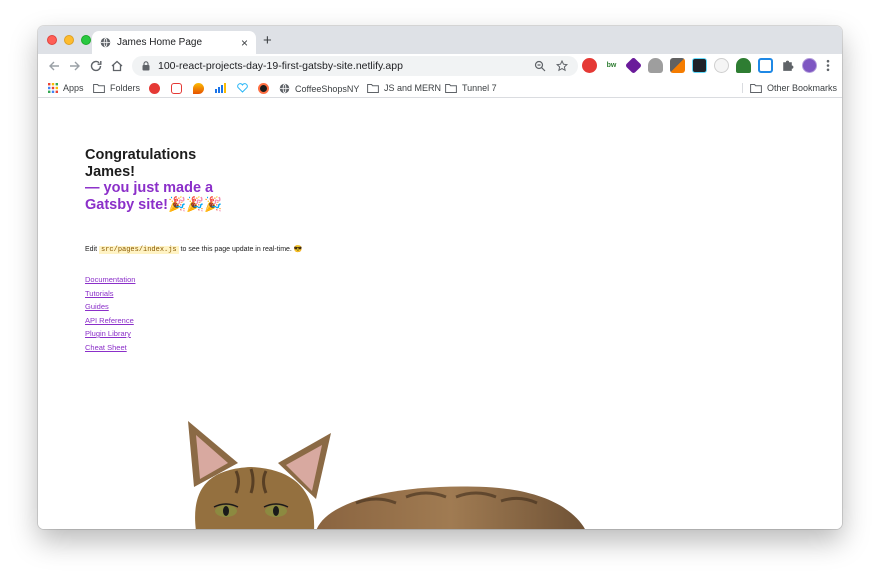  I want to click on maximize-window-button, so click(86, 40).